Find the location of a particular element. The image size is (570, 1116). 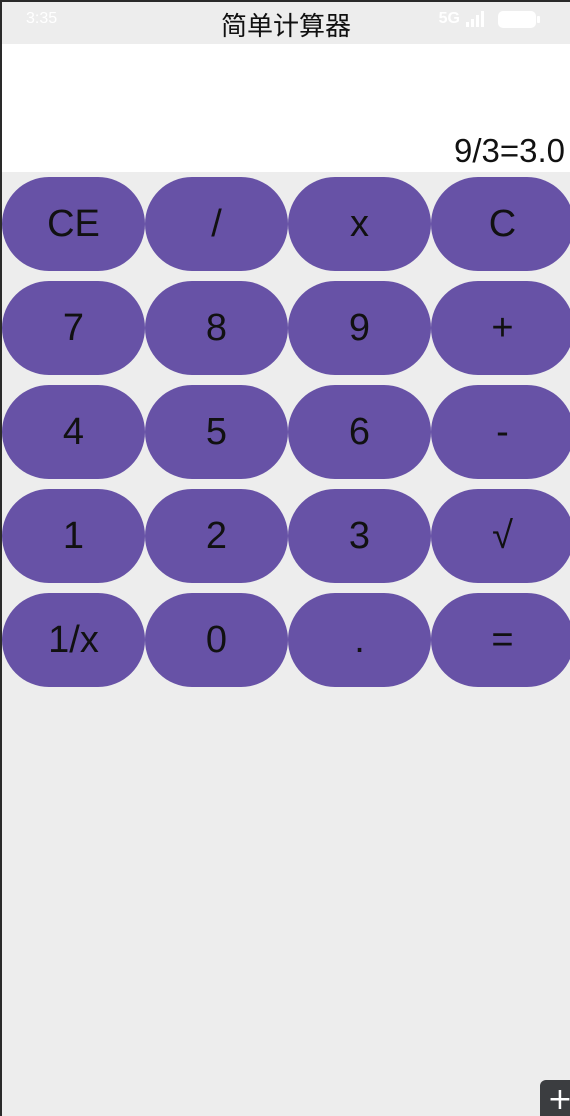

key-row-2: 7 8 9 + is located at coordinates (286, 333).